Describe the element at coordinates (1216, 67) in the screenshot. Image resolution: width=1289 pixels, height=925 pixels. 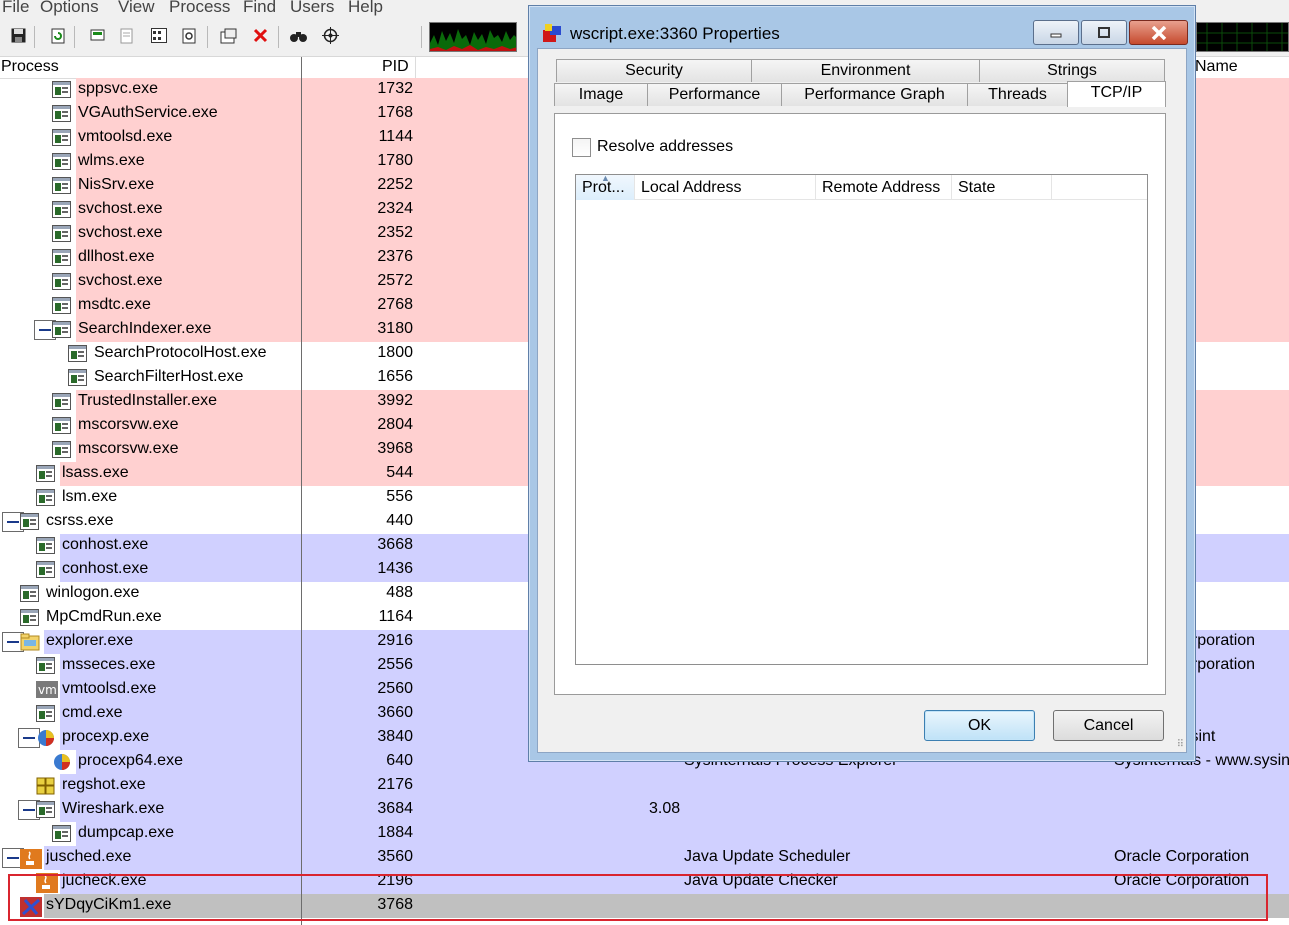
I see `column-company-name: Name` at that location.